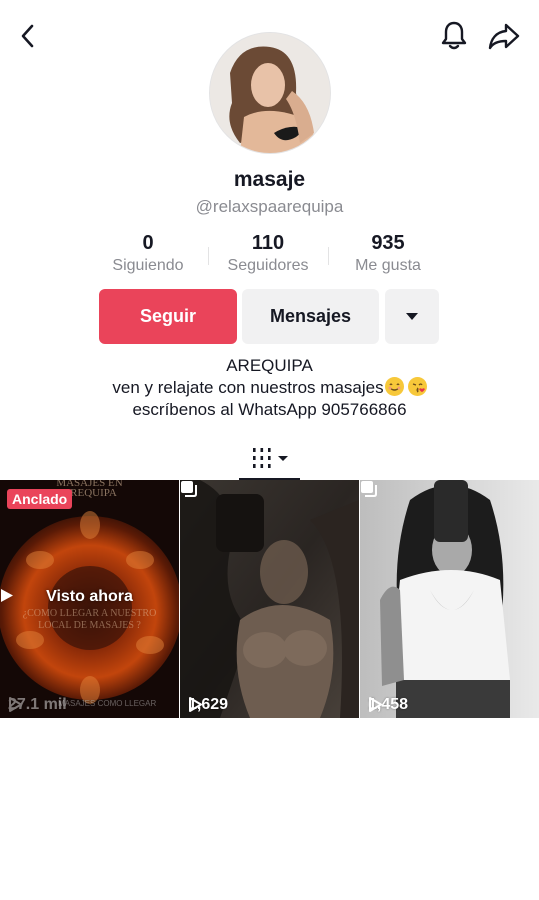 Image resolution: width=539 pixels, height=900 pixels. I want to click on back-button, so click(28, 36).